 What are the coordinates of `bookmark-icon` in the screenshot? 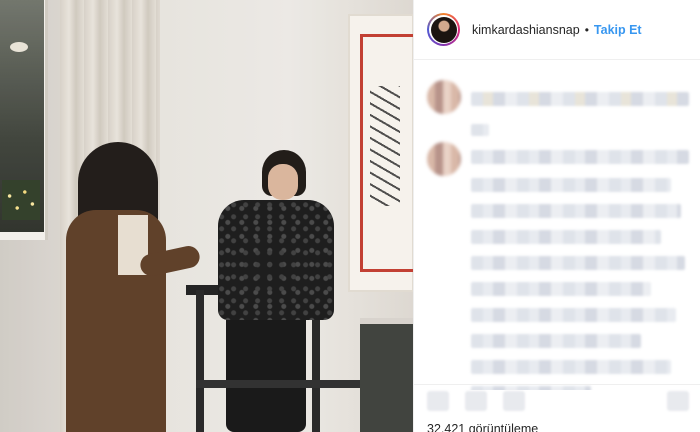 It's located at (678, 401).